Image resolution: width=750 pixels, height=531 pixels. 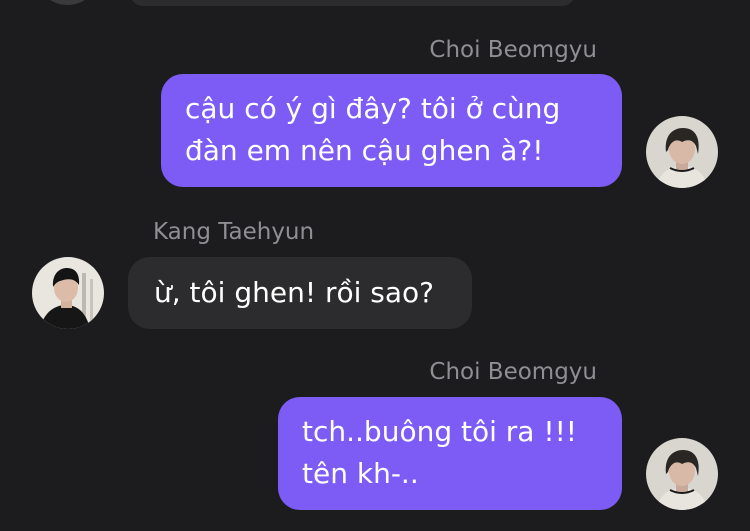 I want to click on message-text: tên kh-.., so click(x=360, y=473).